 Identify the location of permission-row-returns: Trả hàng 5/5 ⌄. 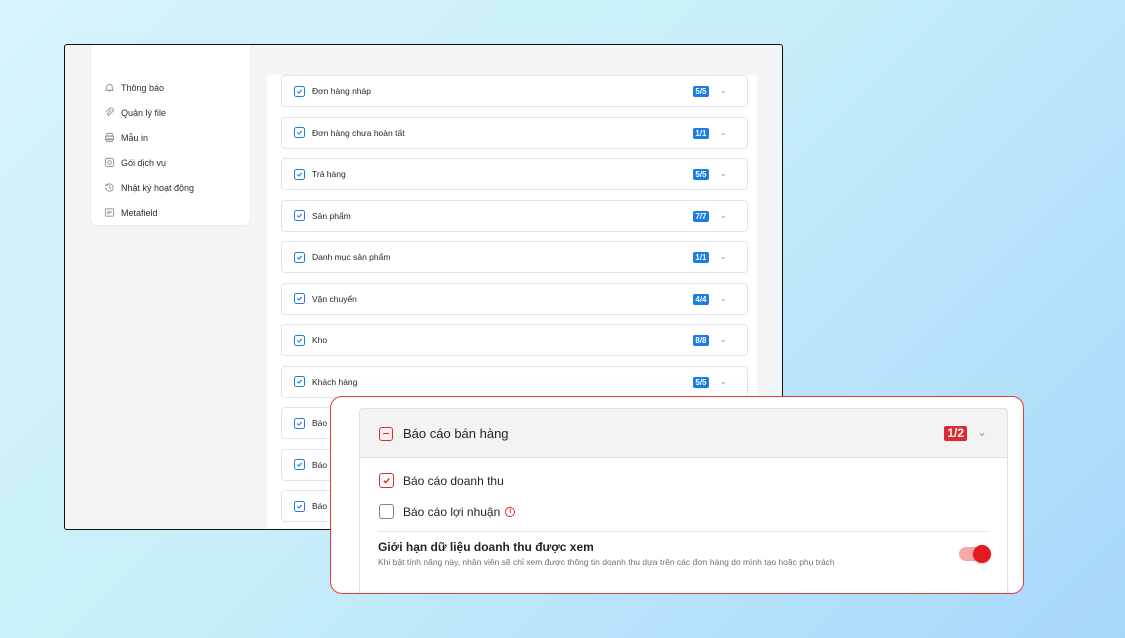
(514, 174).